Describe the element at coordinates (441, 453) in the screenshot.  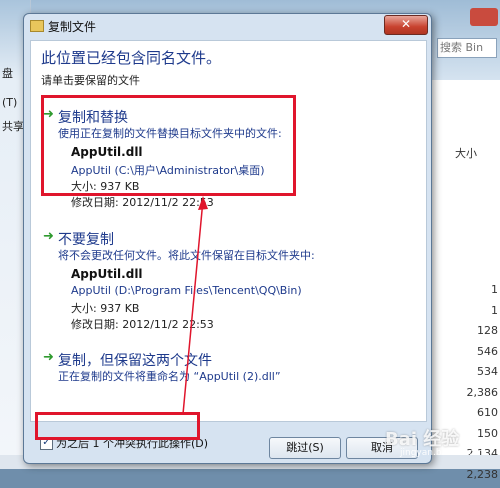
I see `watermark-url: jingyan.baidu.com` at that location.